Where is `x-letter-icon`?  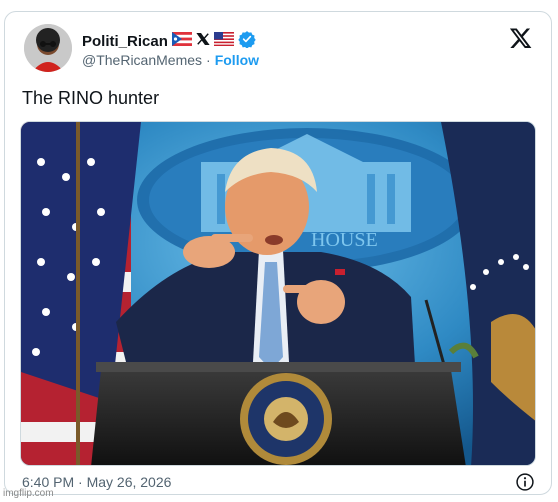
x-letter-icon is located at coordinates (203, 41).